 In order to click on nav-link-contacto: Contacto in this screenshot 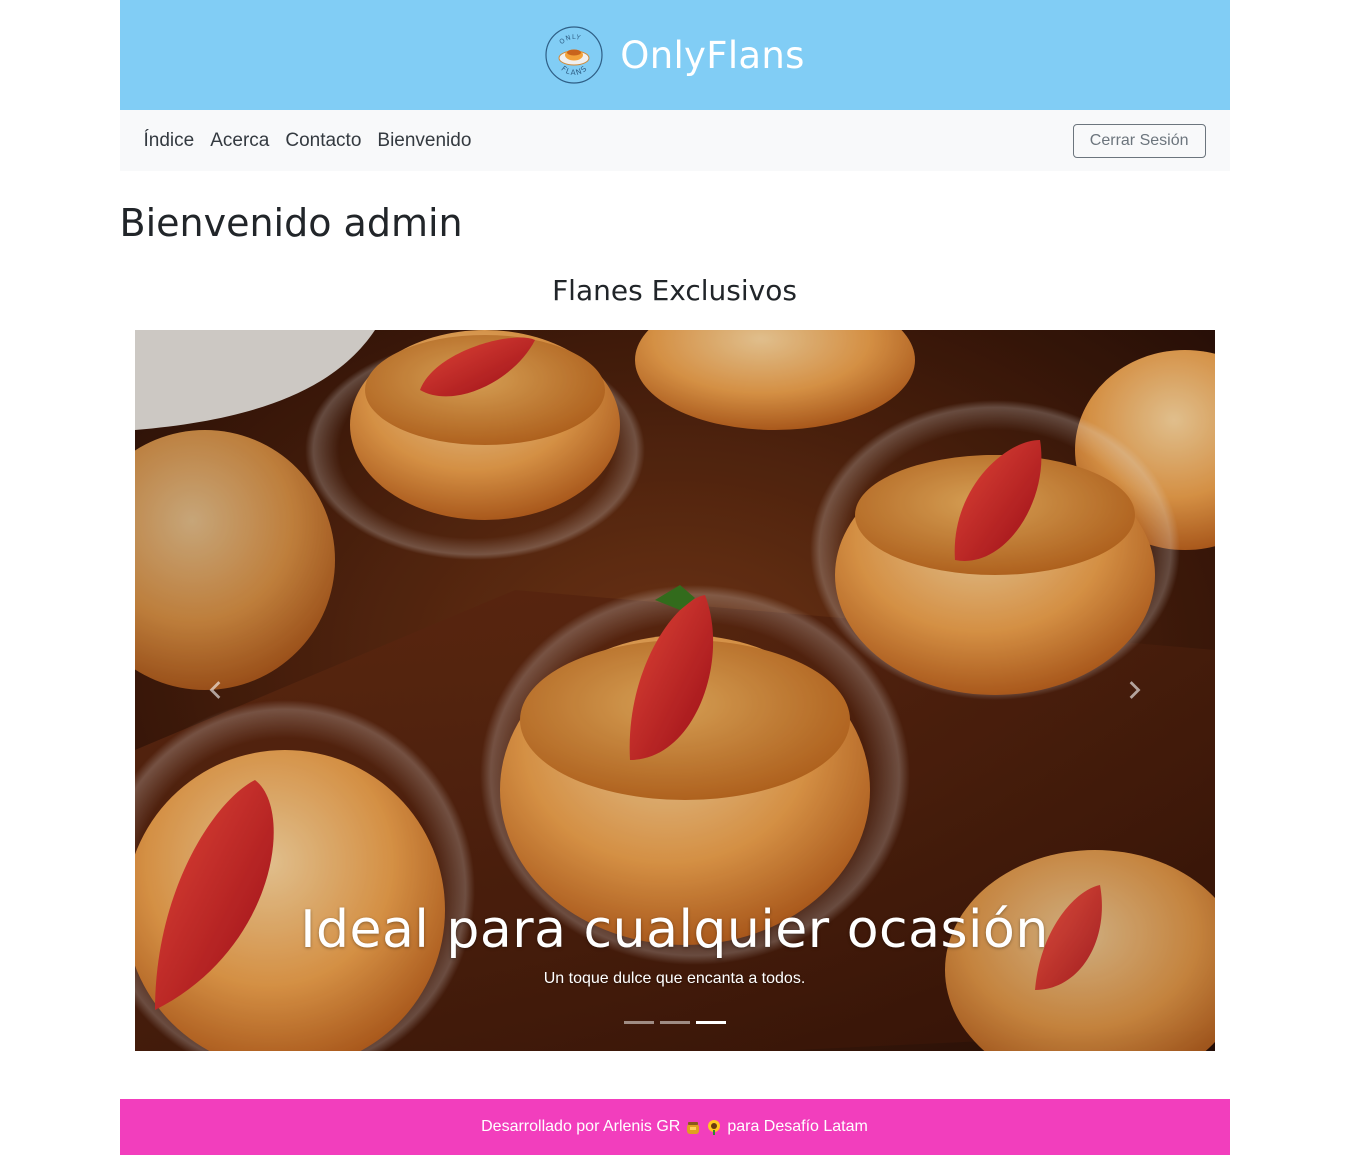, I will do `click(323, 141)`.